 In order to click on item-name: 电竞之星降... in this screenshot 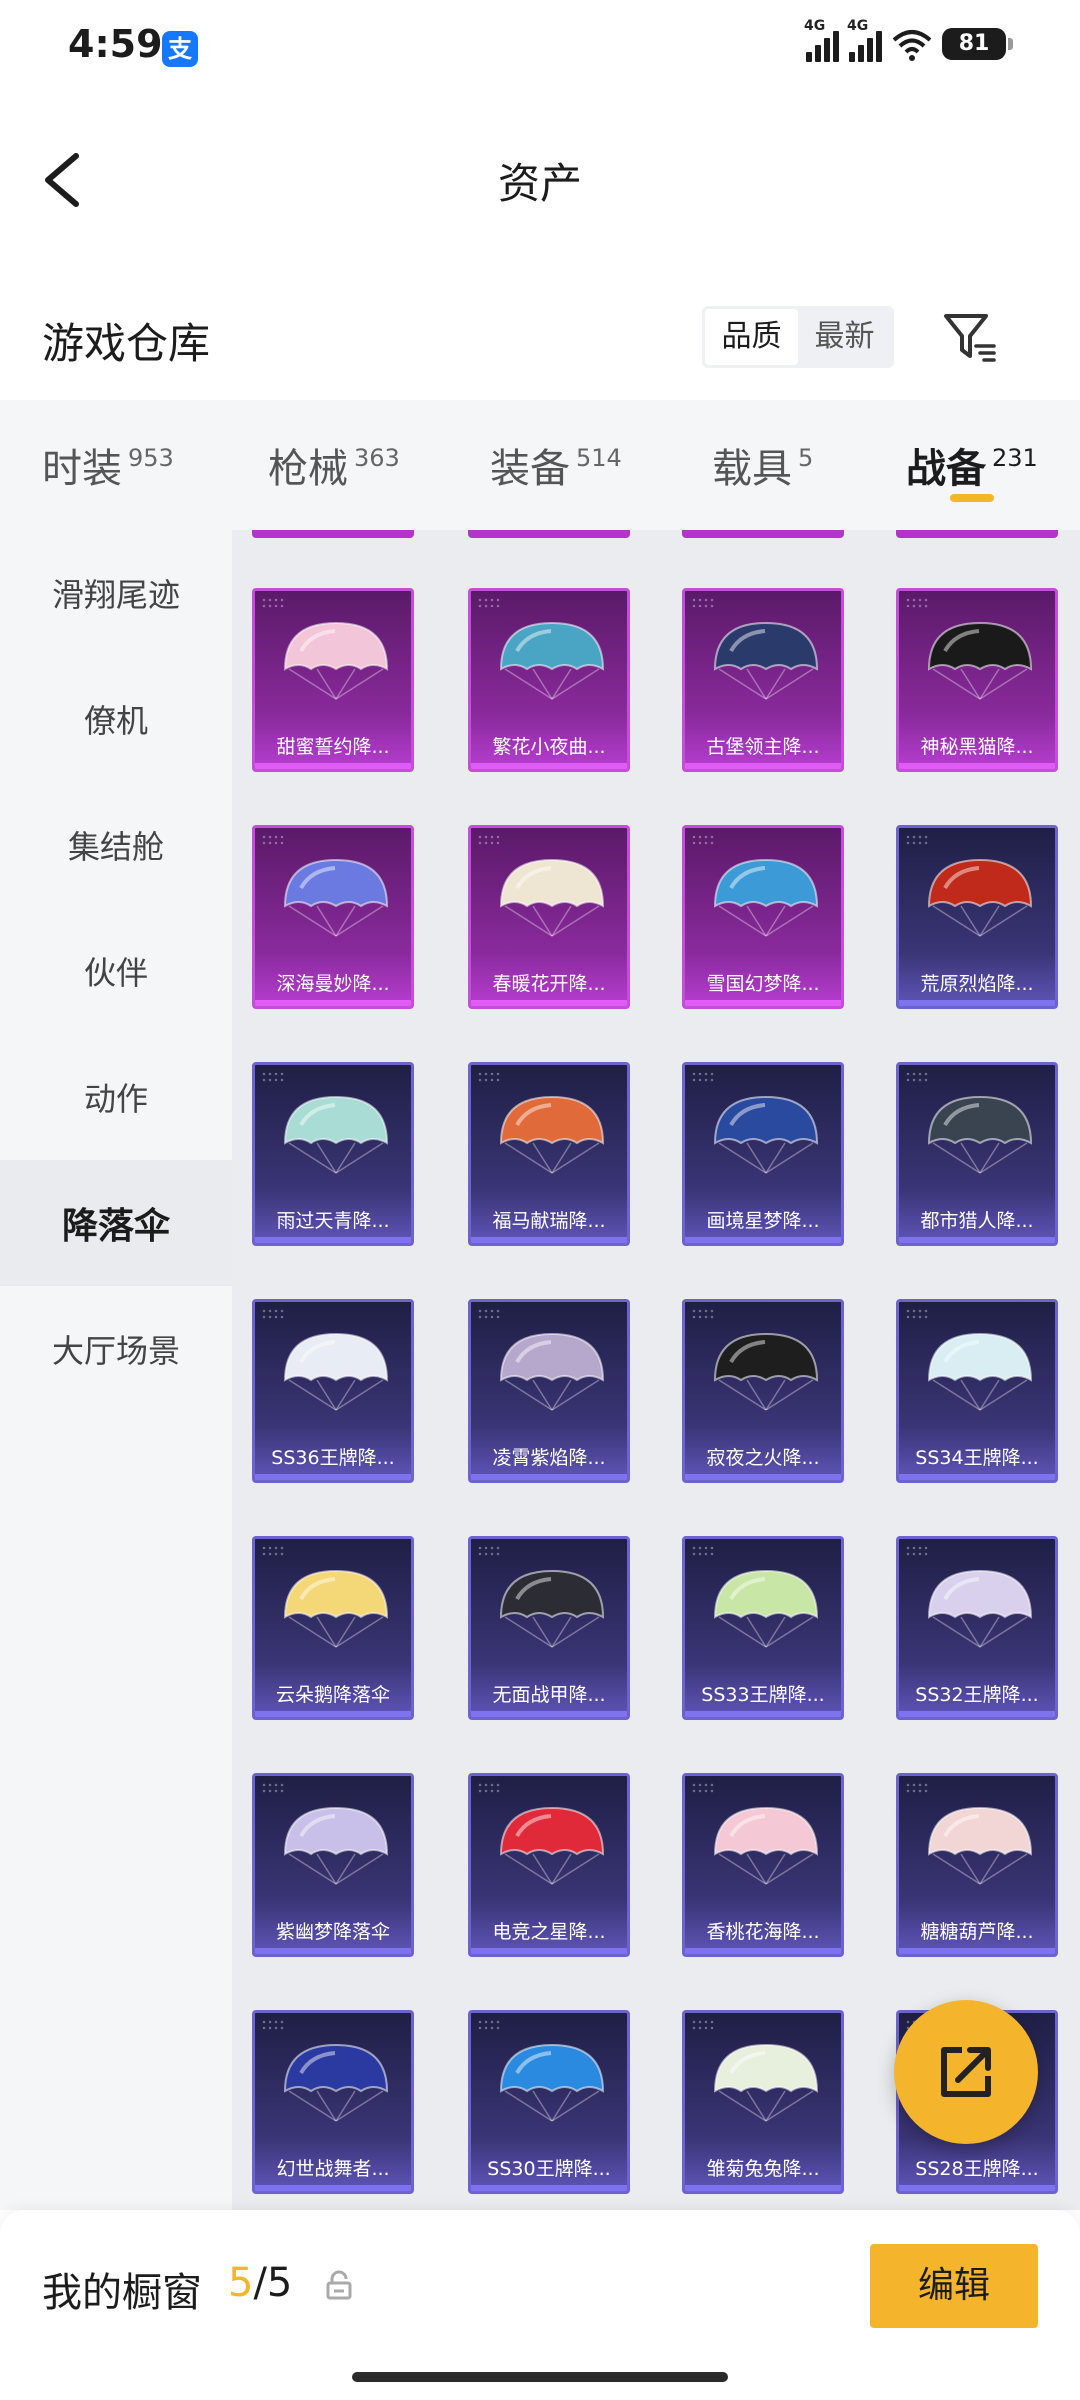, I will do `click(549, 1932)`.